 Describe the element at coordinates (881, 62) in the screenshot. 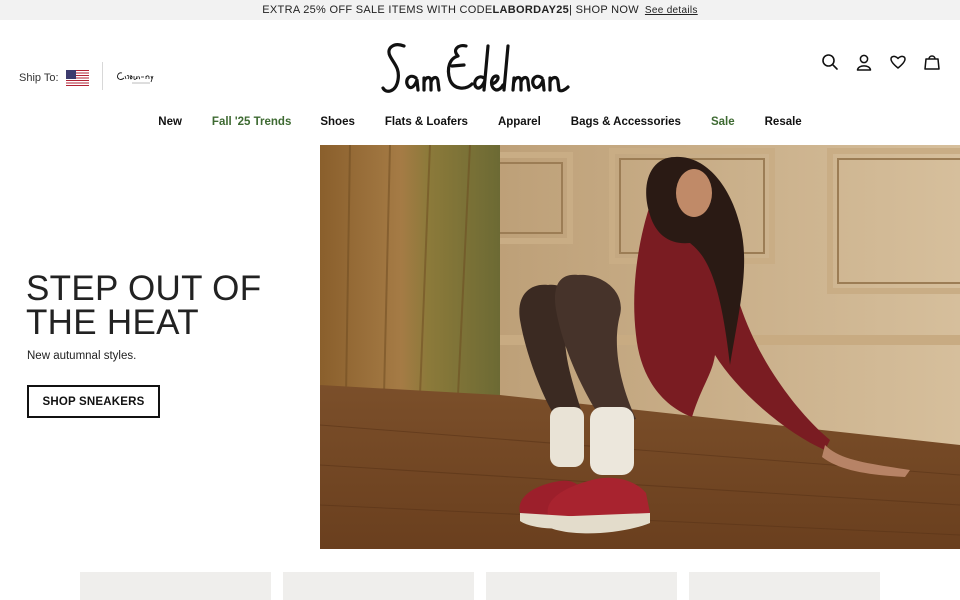

I see `header-icons` at that location.